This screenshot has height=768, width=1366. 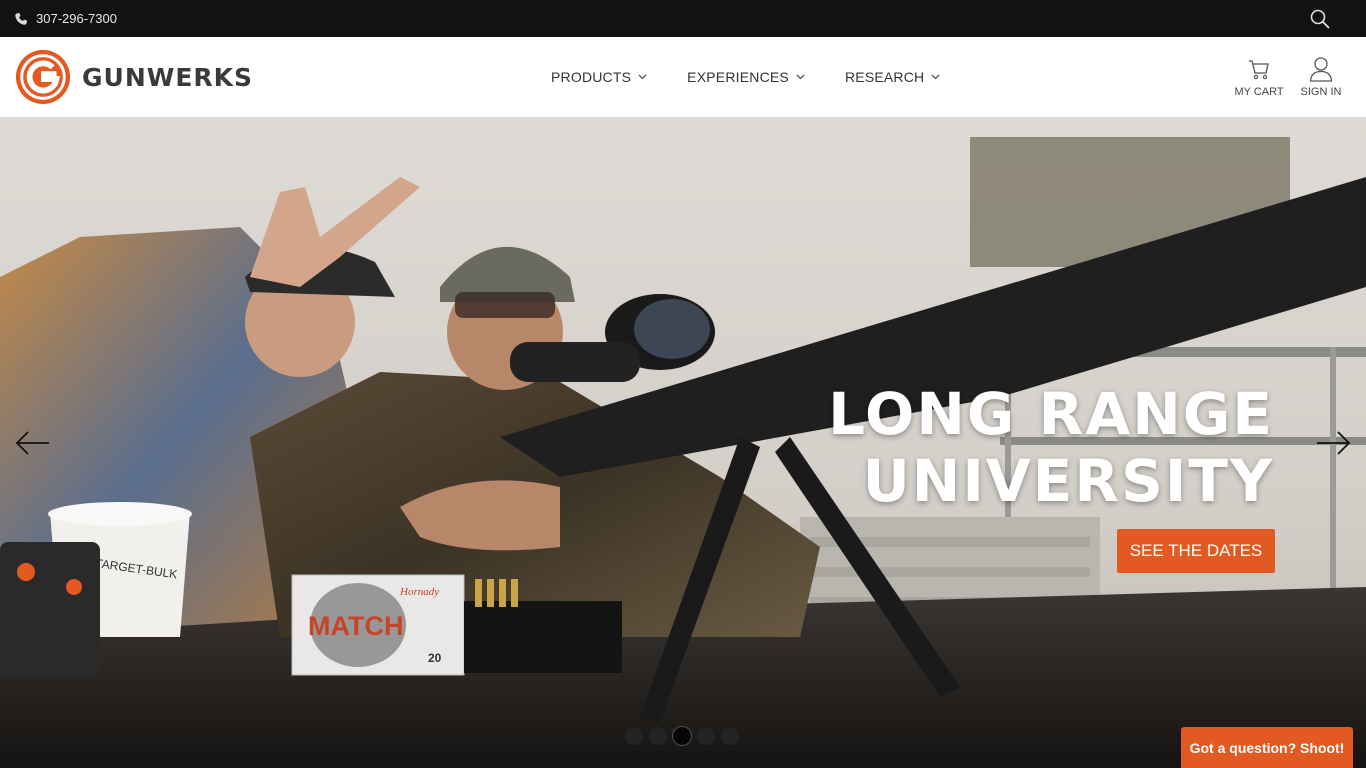 What do you see at coordinates (1320, 19) in the screenshot?
I see `search-icon` at bounding box center [1320, 19].